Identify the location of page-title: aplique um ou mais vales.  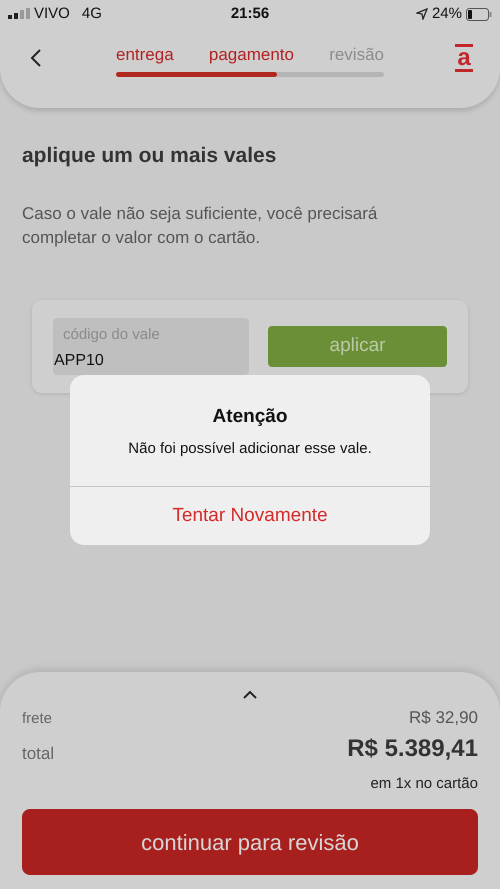
(150, 156).